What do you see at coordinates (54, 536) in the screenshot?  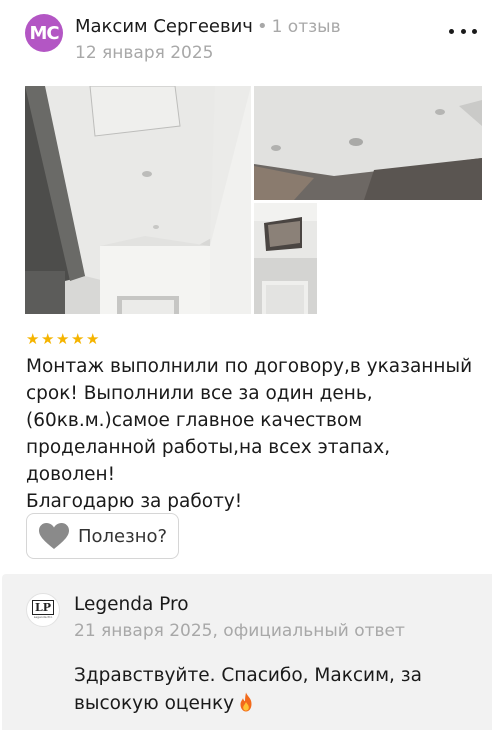 I see `heart-icon` at bounding box center [54, 536].